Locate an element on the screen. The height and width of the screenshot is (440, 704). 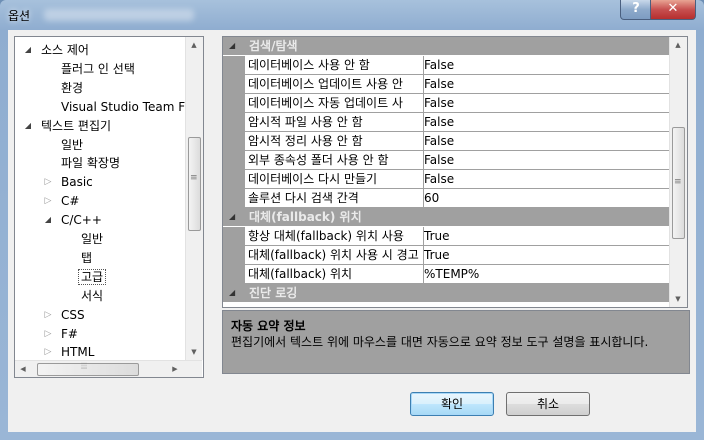
tree-item-label: Basic is located at coordinates (77, 182).